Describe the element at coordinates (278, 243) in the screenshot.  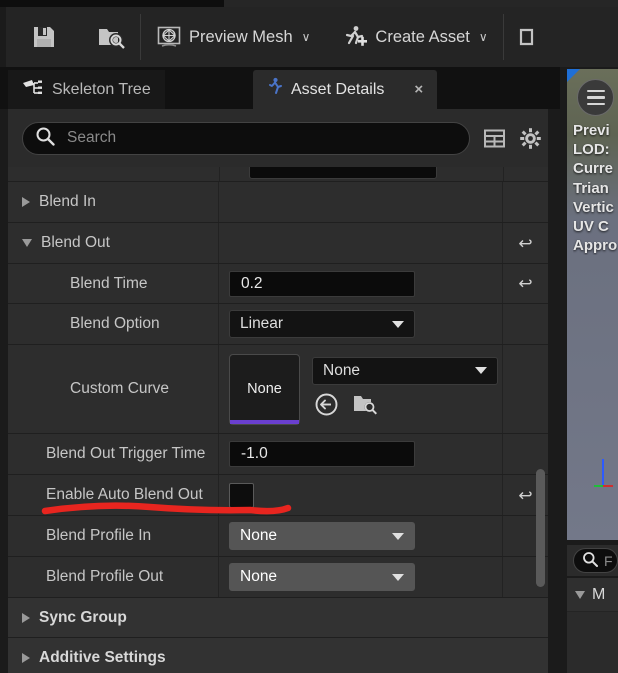
I see `property-row-blend-out: Blend Out ↩` at that location.